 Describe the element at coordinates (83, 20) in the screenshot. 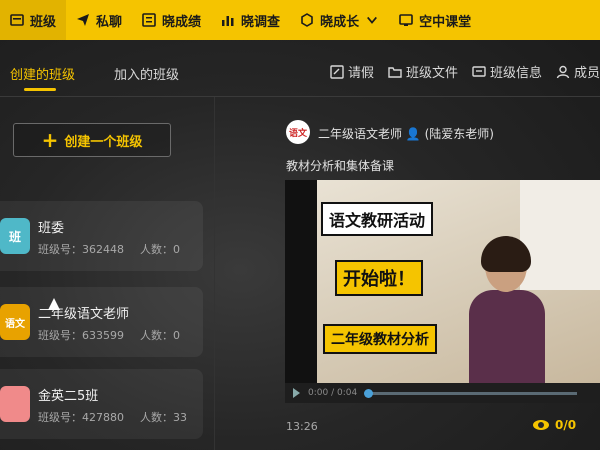

I see `send-icon` at that location.